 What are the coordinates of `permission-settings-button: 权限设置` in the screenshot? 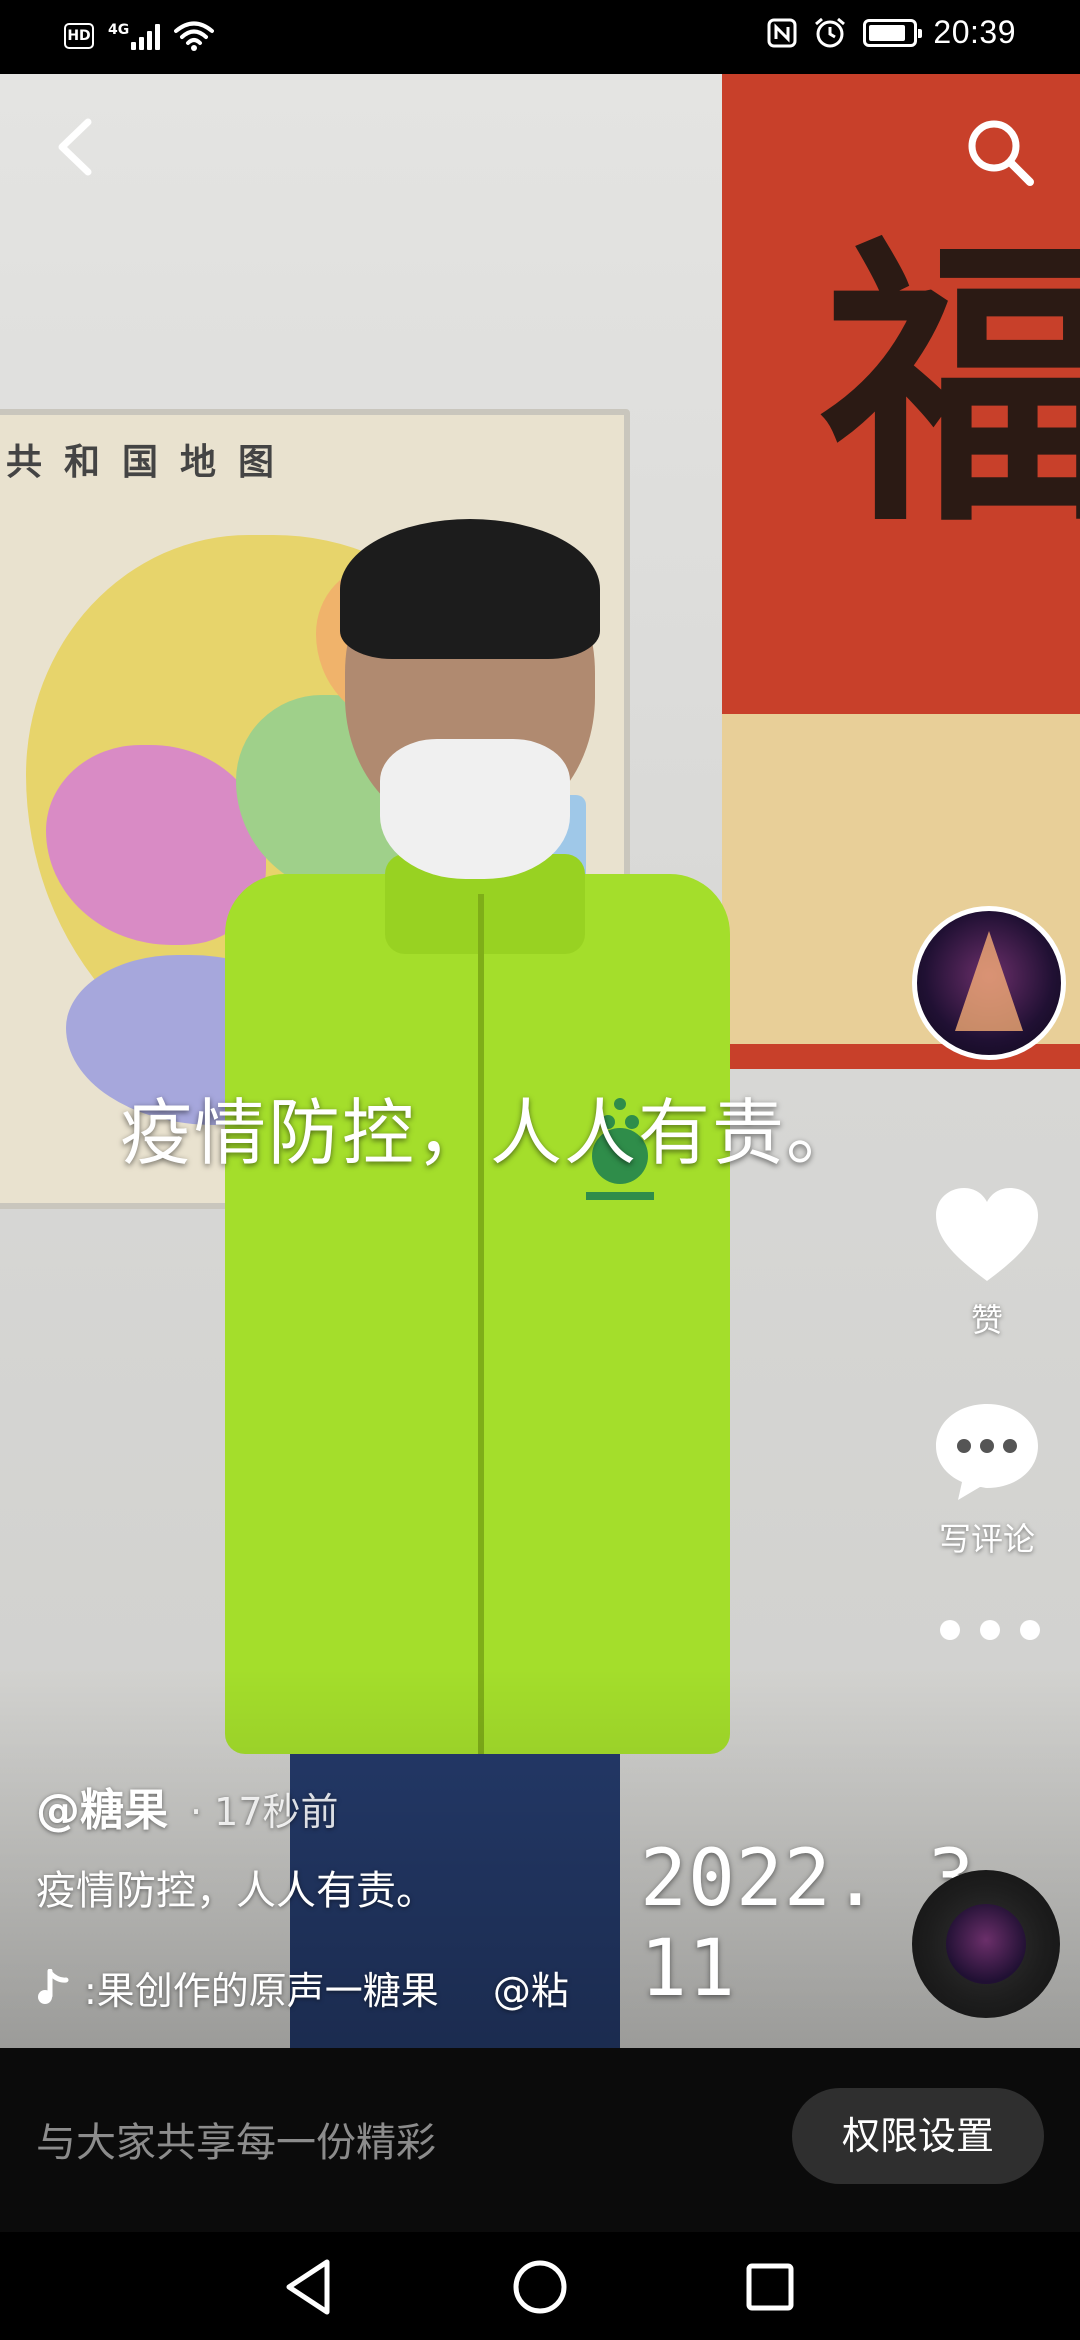 It's located at (918, 2136).